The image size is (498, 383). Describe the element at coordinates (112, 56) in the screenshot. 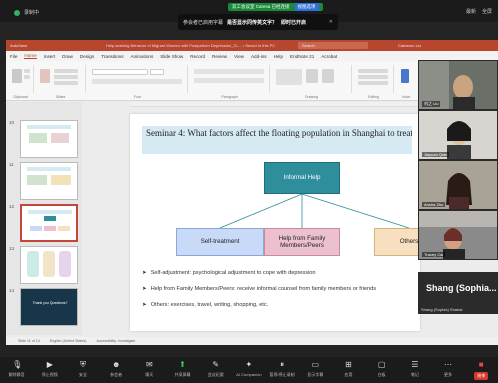

I see `menu-transitions: Transitions` at that location.